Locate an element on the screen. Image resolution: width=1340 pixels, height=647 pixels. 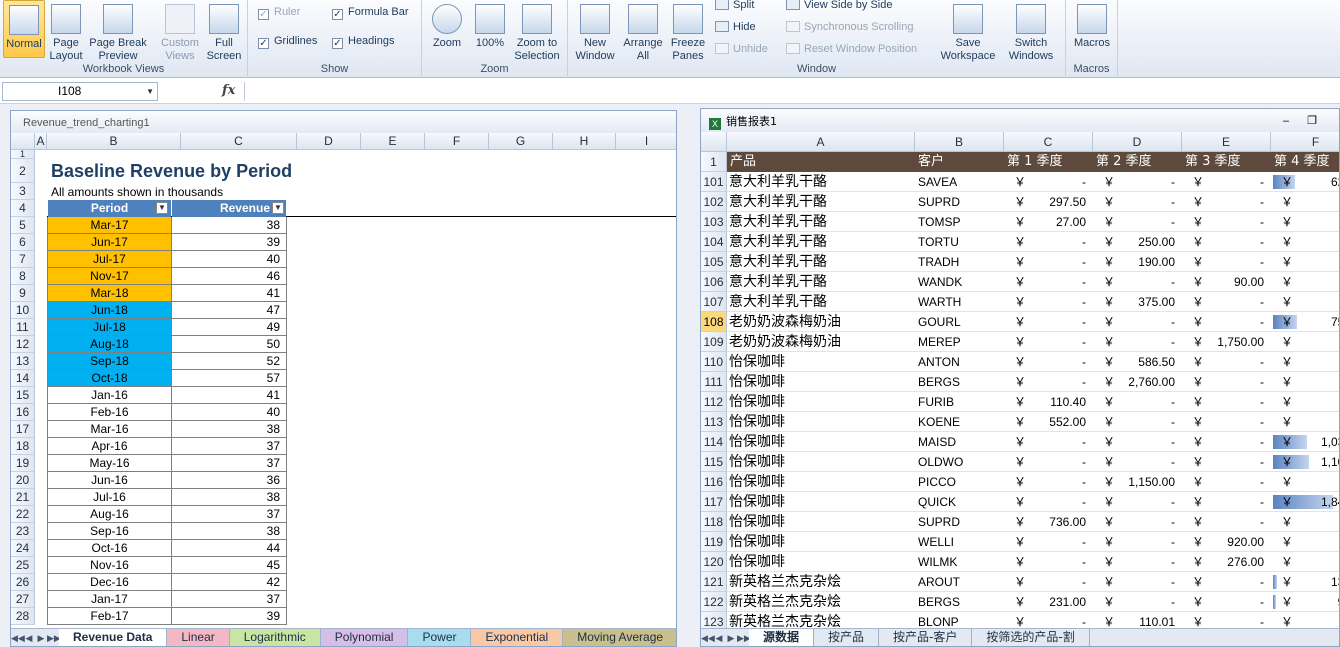
revenue-cell: 46 is located at coordinates (229, 276).